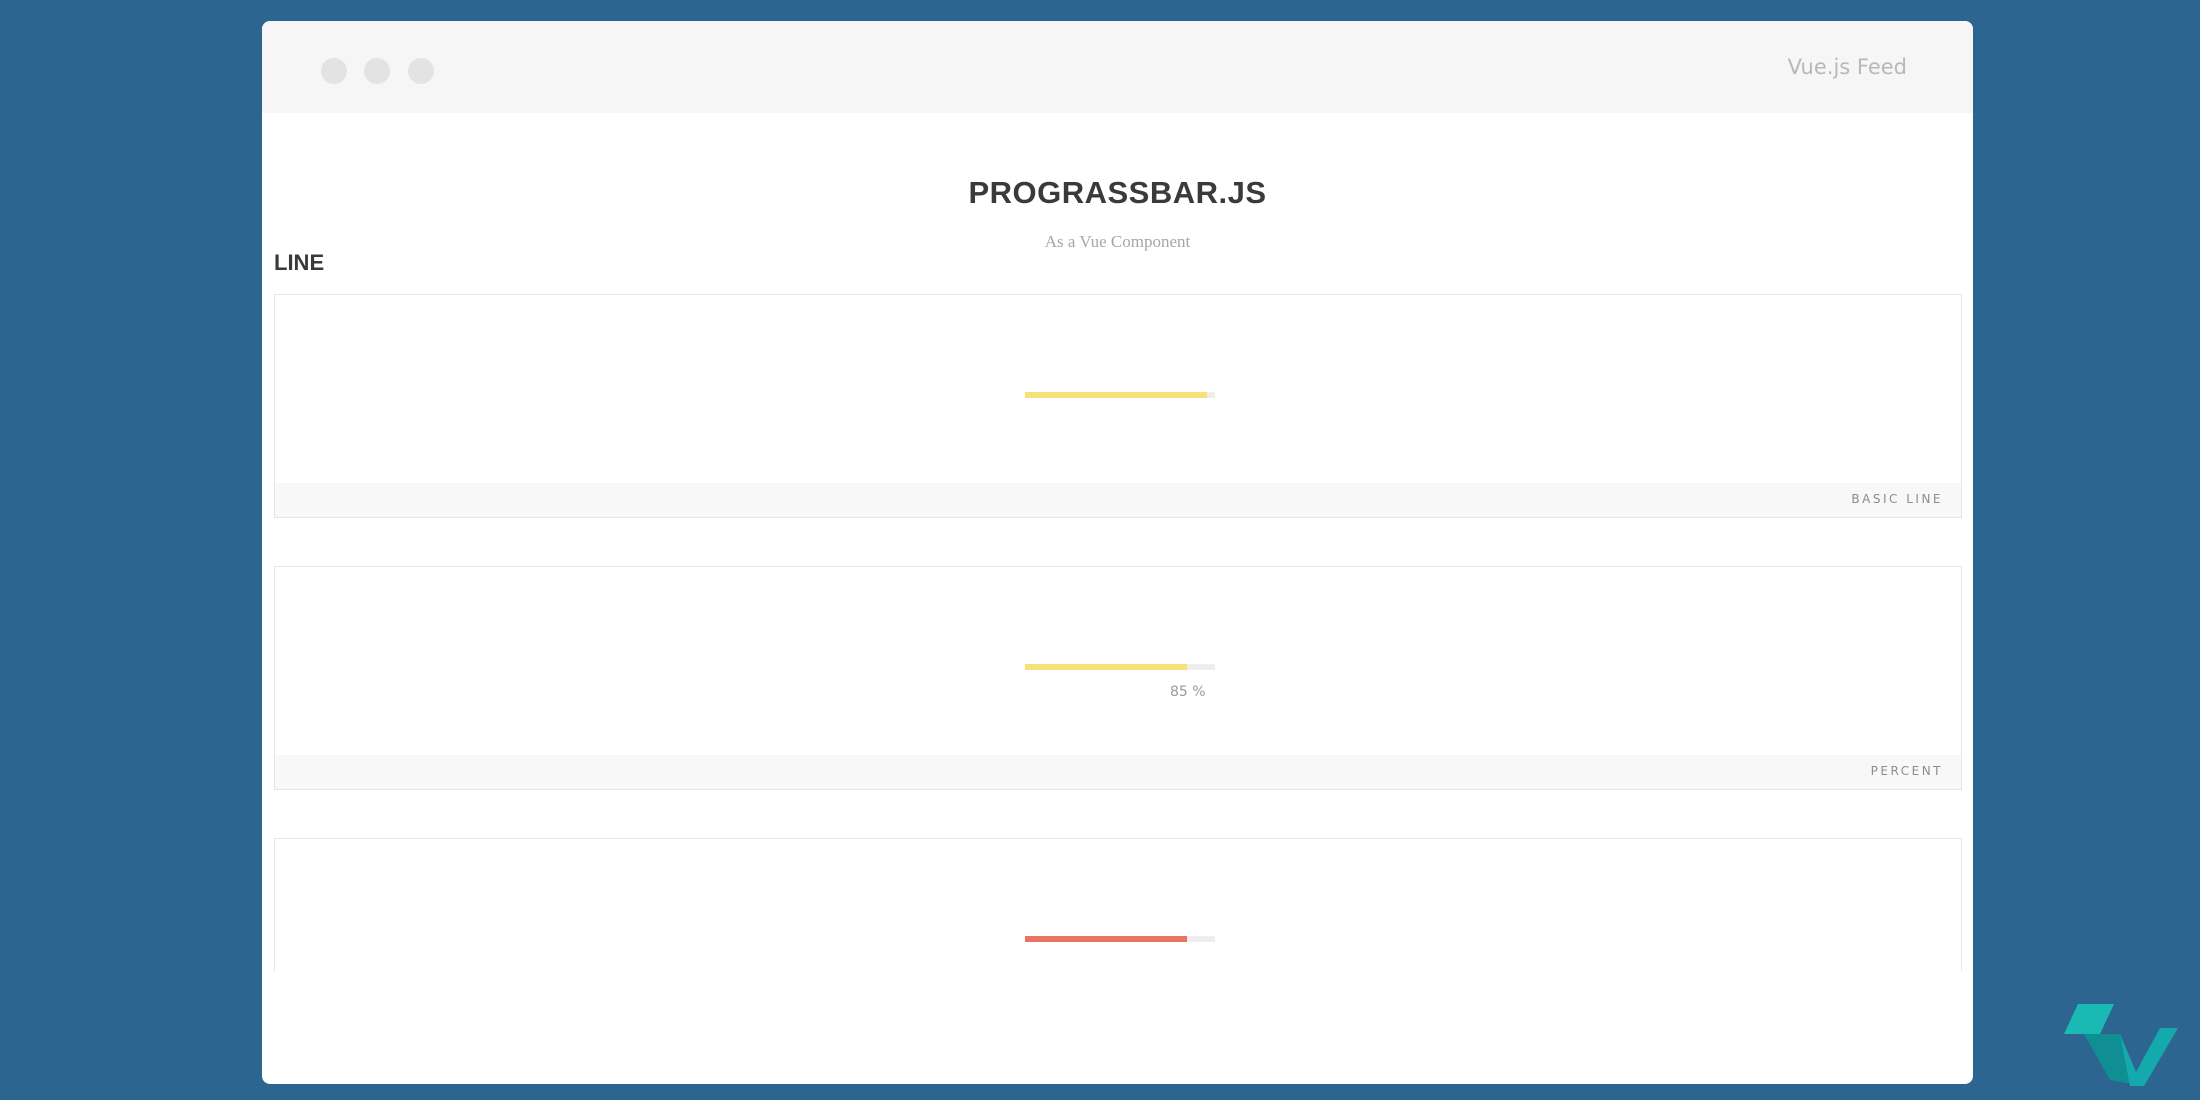 The image size is (2200, 1100). Describe the element at coordinates (1847, 67) in the screenshot. I see `window-title: Vue.js Feed` at that location.